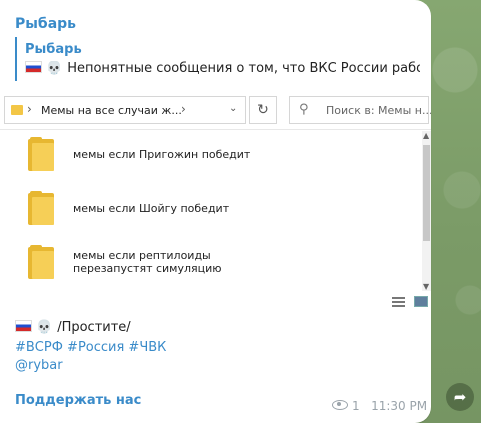 Image resolution: width=481 pixels, height=423 pixels. What do you see at coordinates (426, 135) in the screenshot?
I see `chevron-up-icon: ▲` at bounding box center [426, 135].